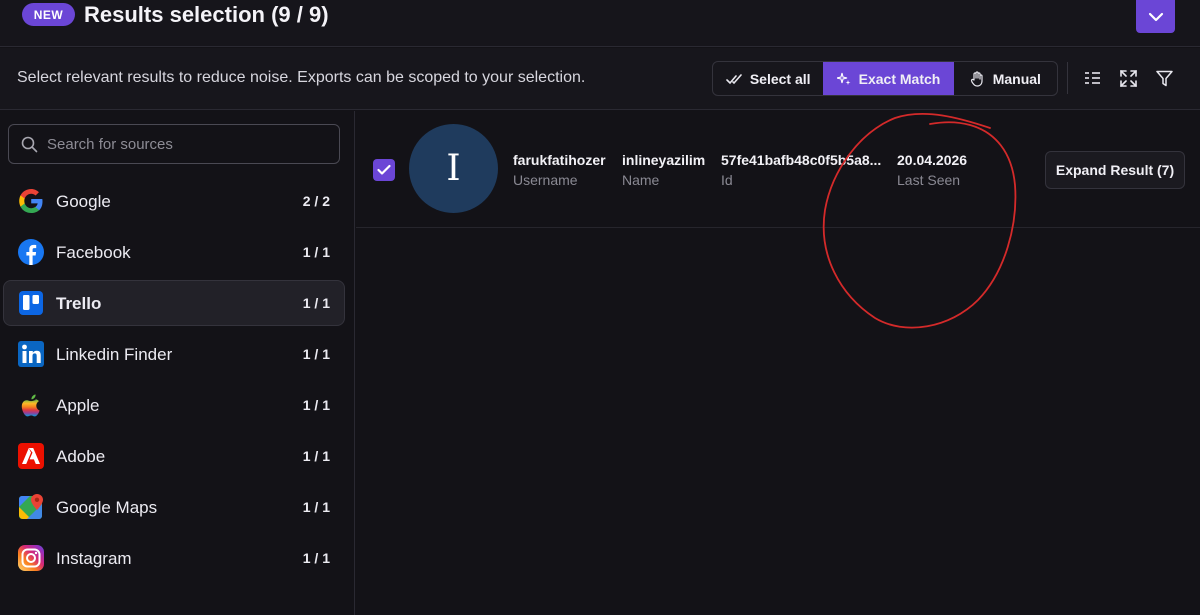  I want to click on page-title: Results selection (9 / 9), so click(206, 14).